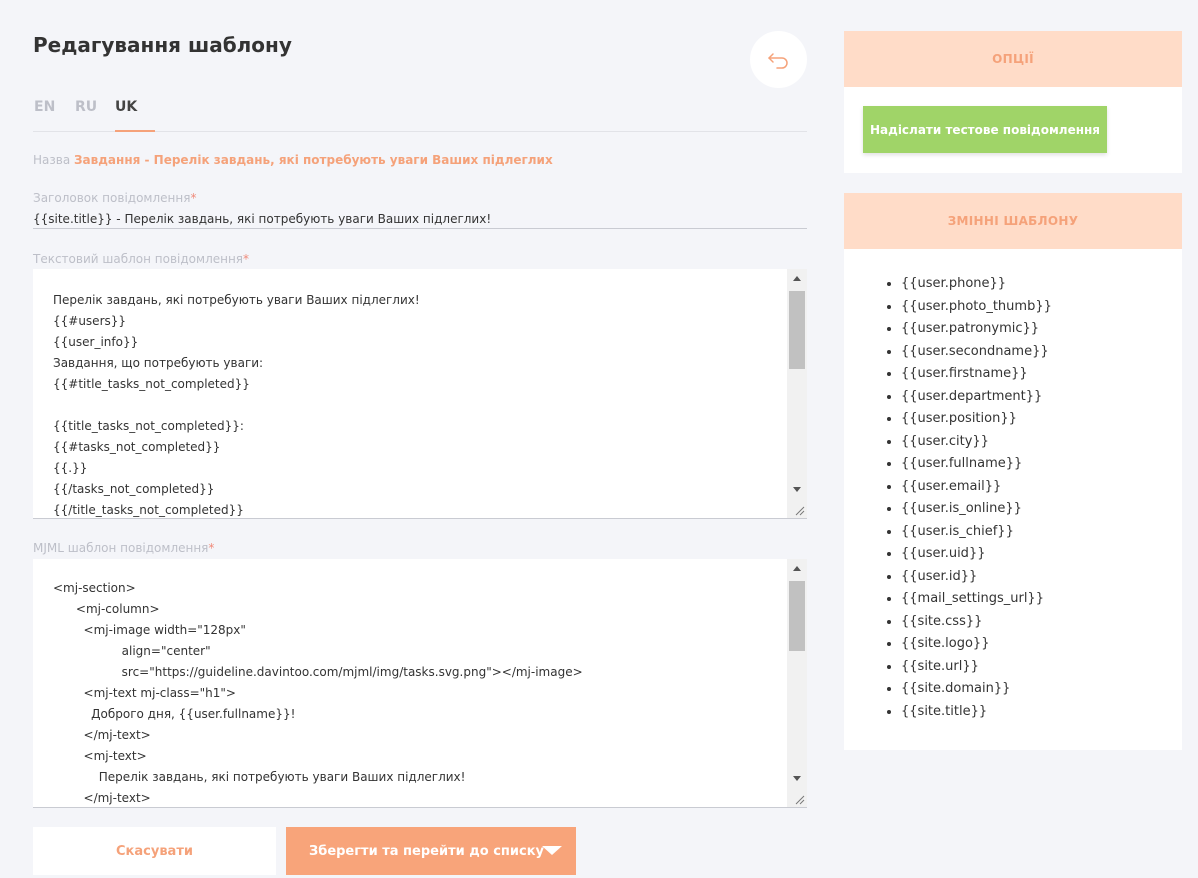 The image size is (1198, 878). I want to click on page-title: Редагування шаблону, so click(162, 45).